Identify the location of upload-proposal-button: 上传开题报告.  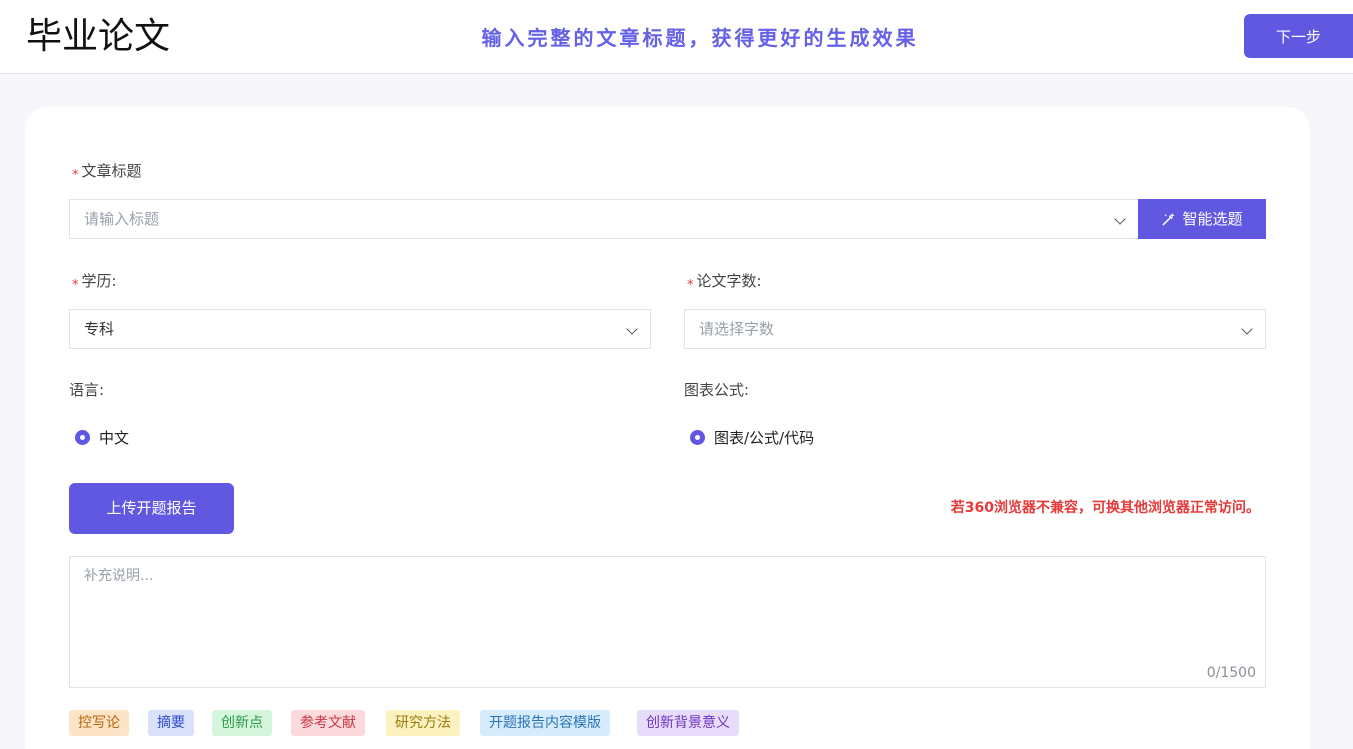
(151, 508).